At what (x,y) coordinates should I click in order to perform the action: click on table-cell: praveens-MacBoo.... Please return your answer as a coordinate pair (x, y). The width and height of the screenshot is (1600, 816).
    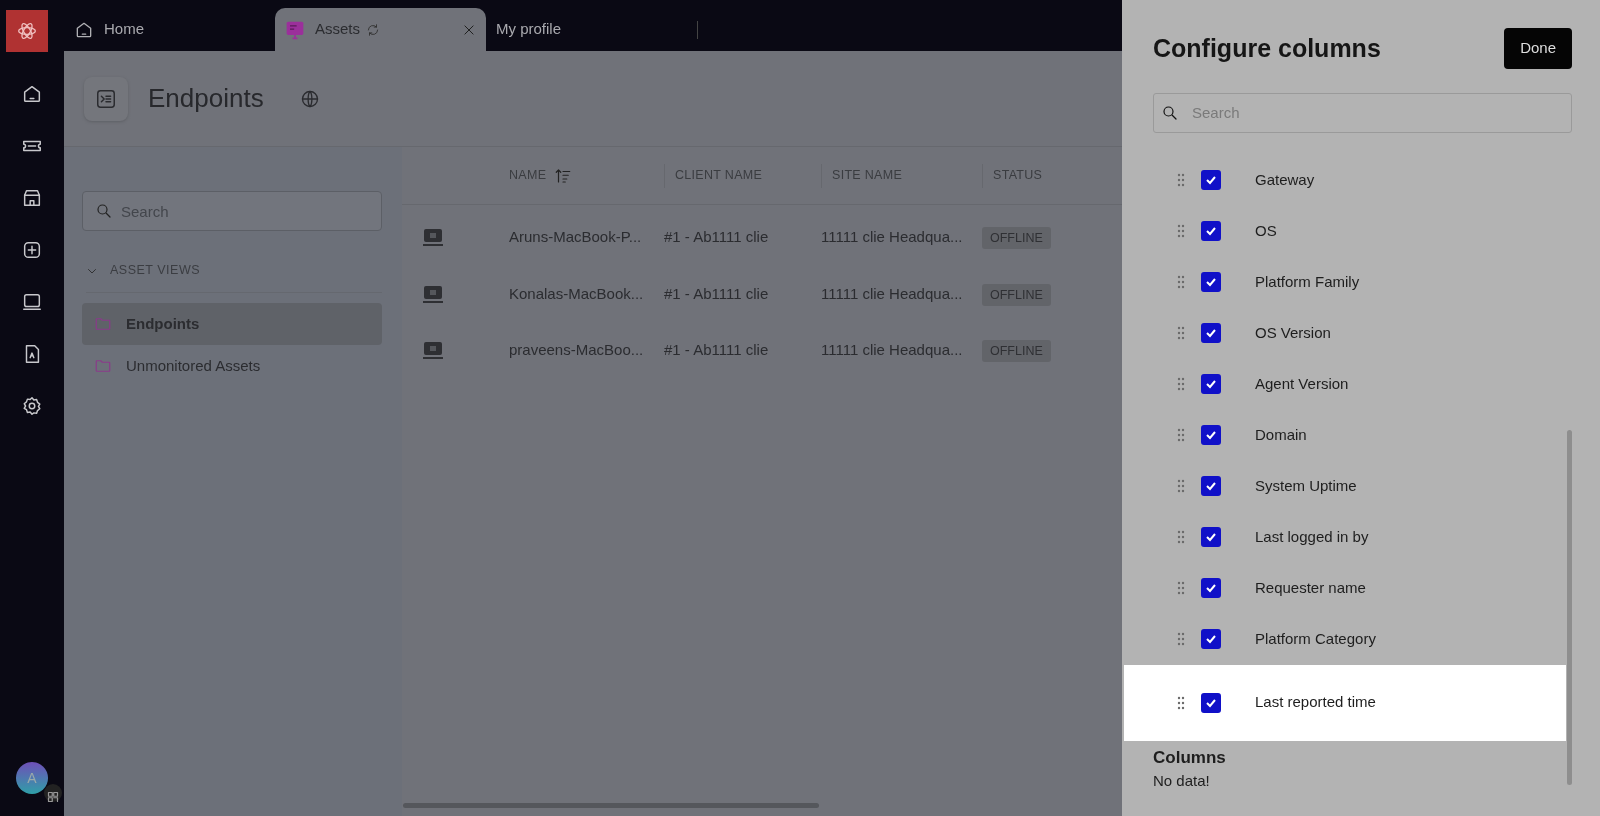
    Looking at the image, I should click on (576, 349).